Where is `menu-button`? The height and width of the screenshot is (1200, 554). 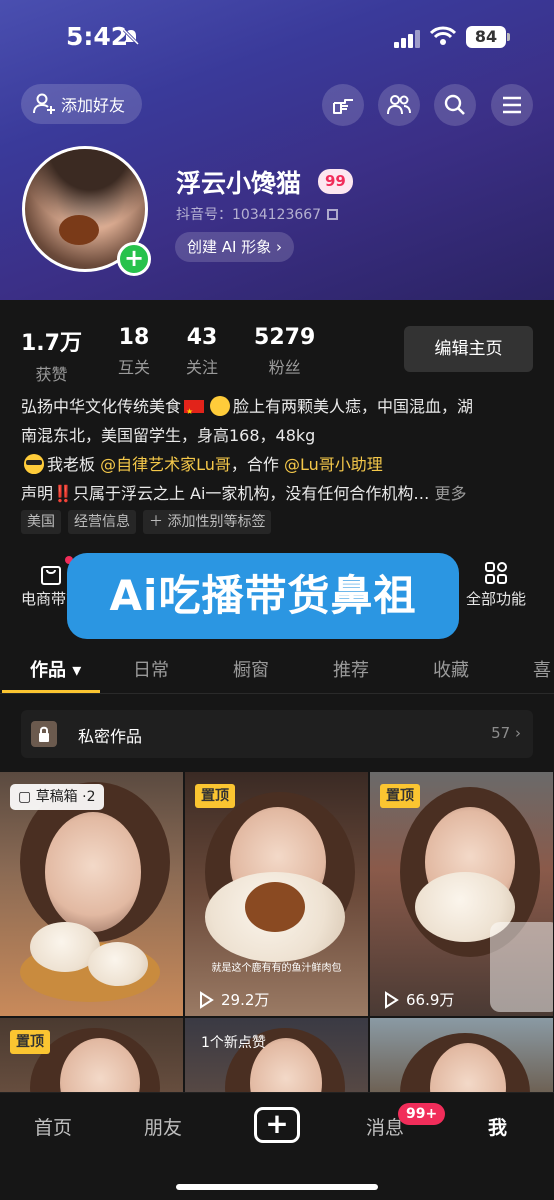 menu-button is located at coordinates (512, 105).